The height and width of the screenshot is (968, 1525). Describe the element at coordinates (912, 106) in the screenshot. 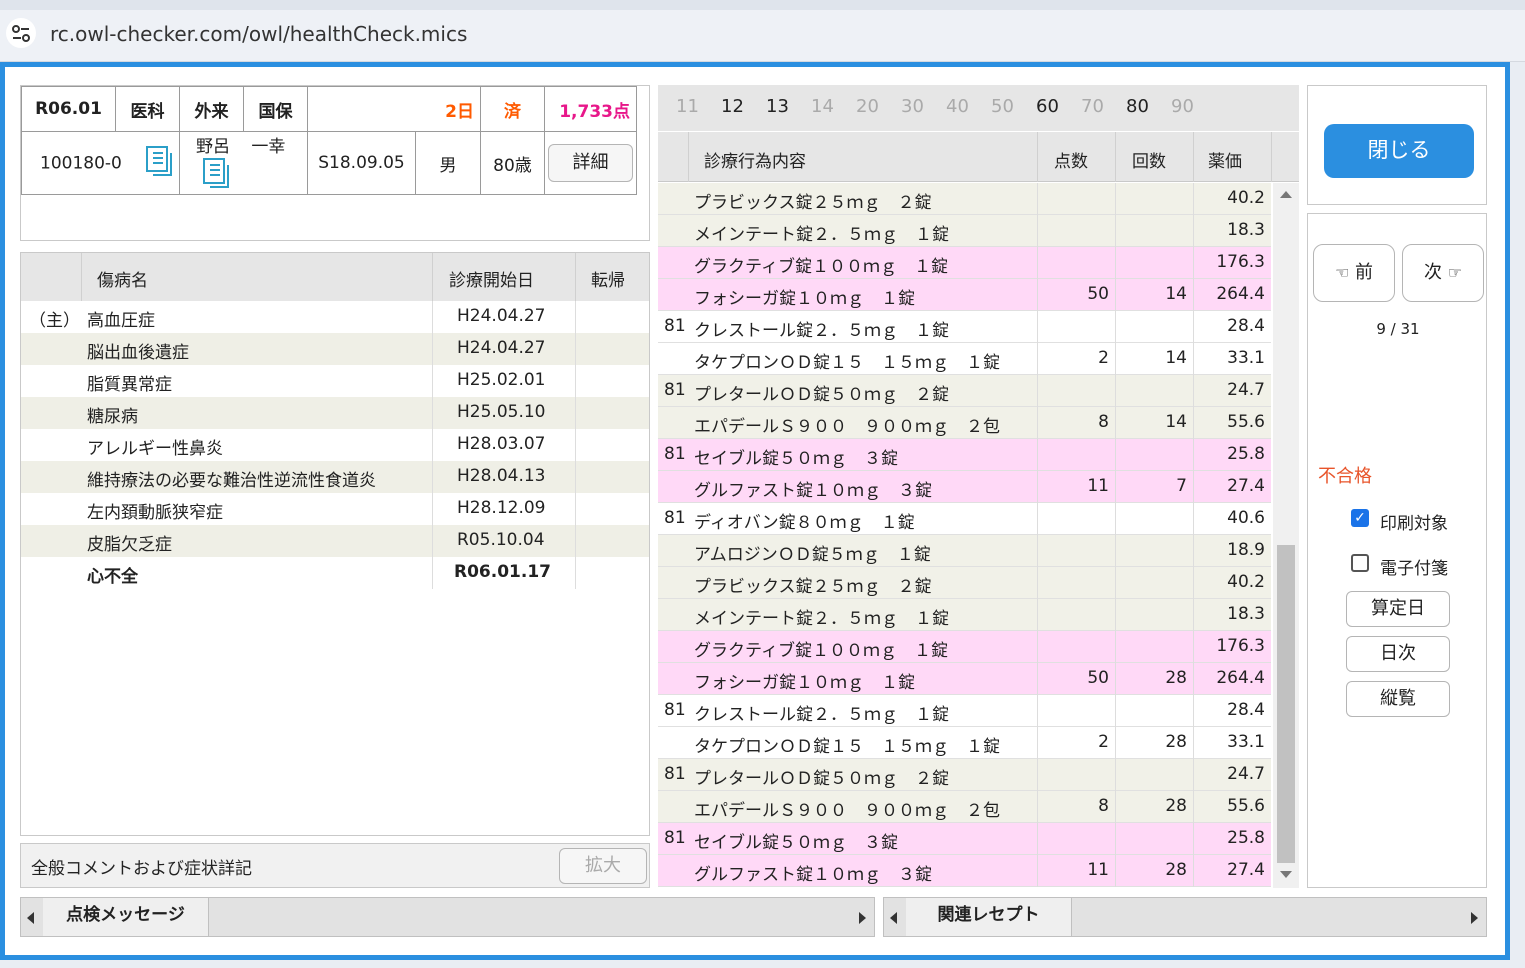

I see `page-tab-30: 30` at that location.